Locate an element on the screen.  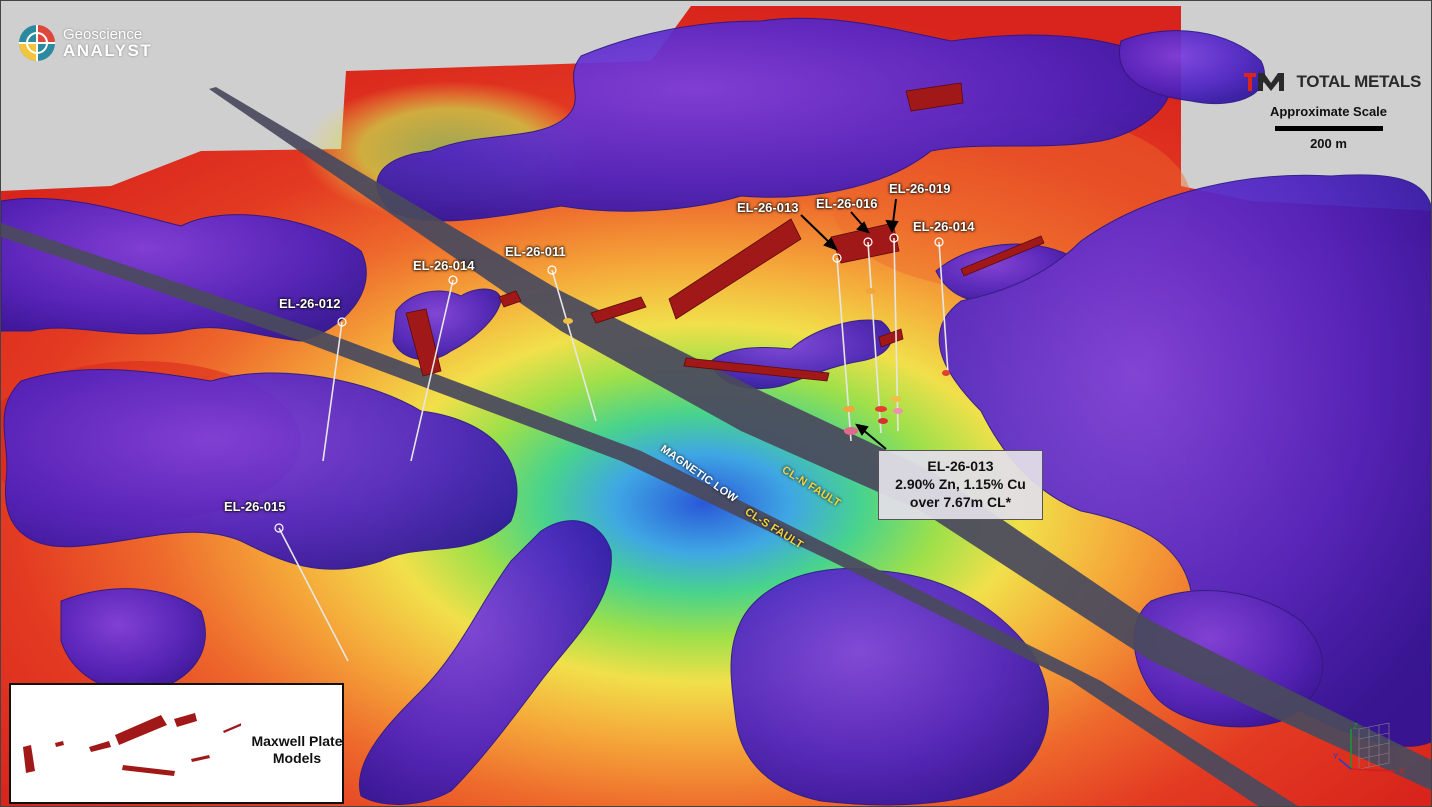
logo-wordmark: Geoscience ANALYST is located at coordinates (107, 43).